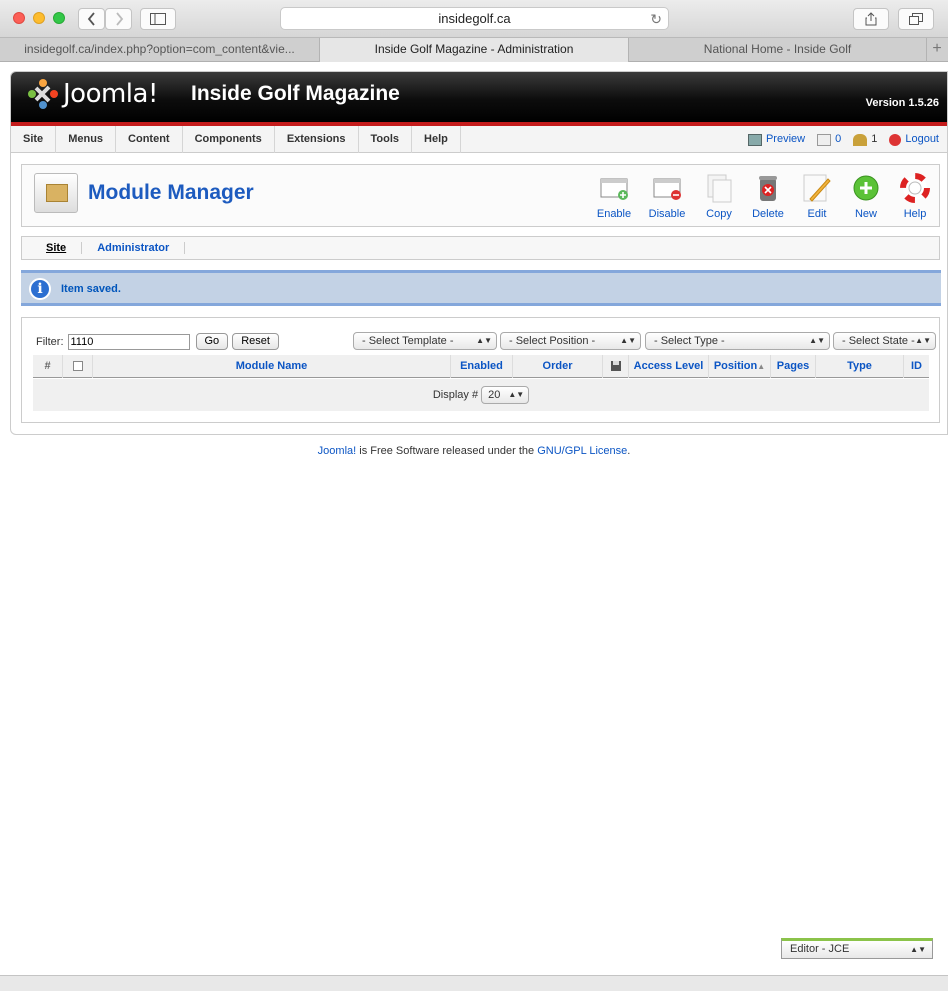 The width and height of the screenshot is (948, 991). Describe the element at coordinates (474, 983) in the screenshot. I see `browser-status-bar` at that location.